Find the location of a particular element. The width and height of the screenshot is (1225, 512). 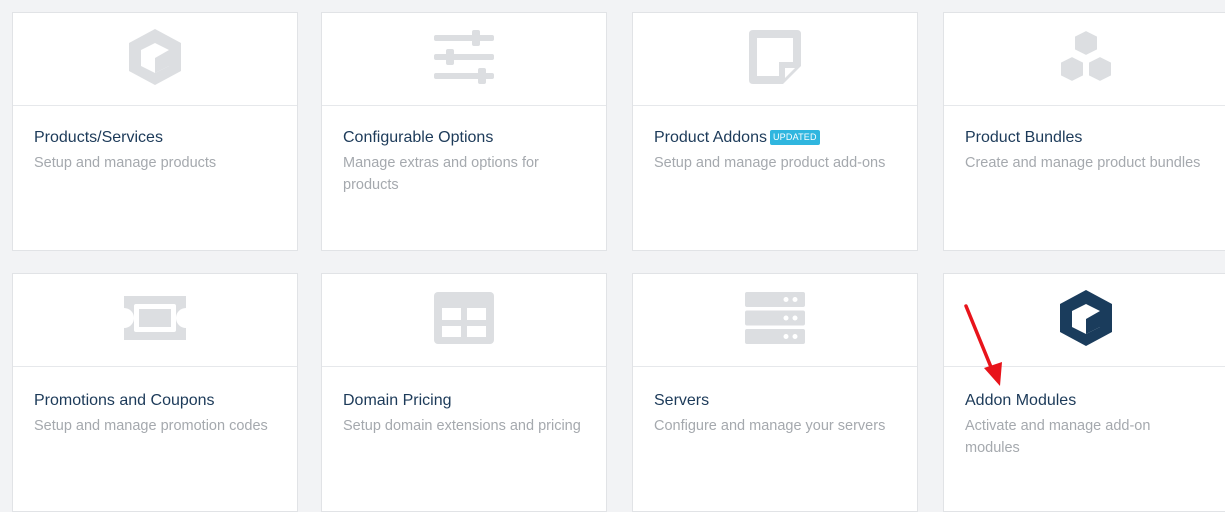

card-description: Configure and manage your servers is located at coordinates (770, 426).